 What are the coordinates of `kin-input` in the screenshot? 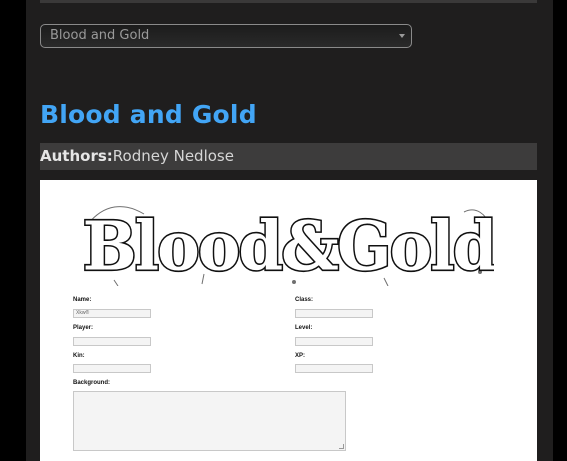 It's located at (112, 368).